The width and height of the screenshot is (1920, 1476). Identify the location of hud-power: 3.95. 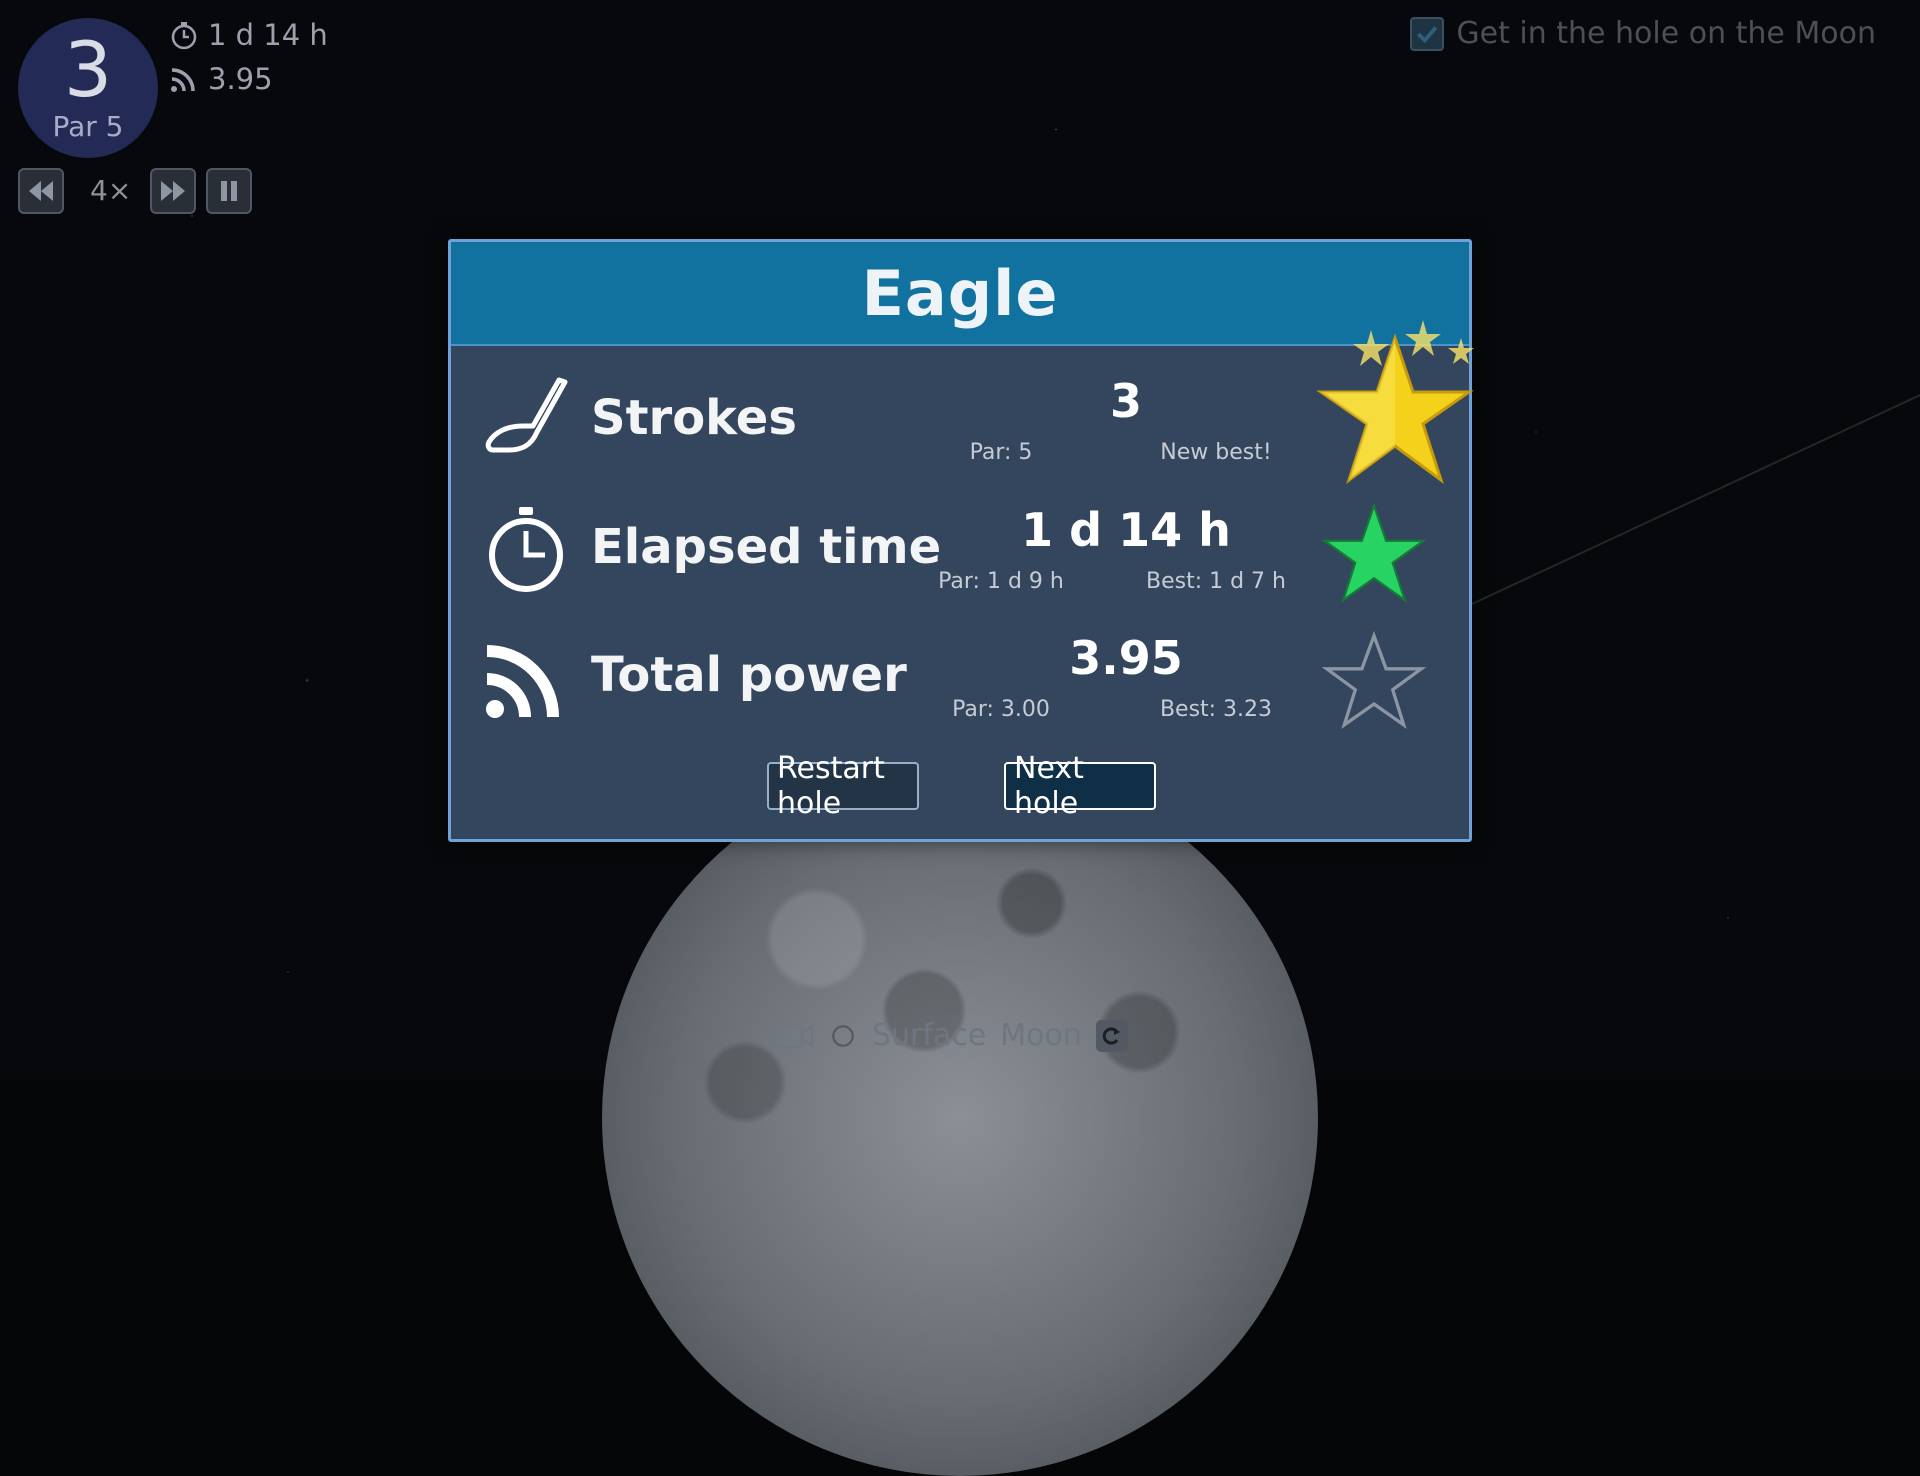
(220, 79).